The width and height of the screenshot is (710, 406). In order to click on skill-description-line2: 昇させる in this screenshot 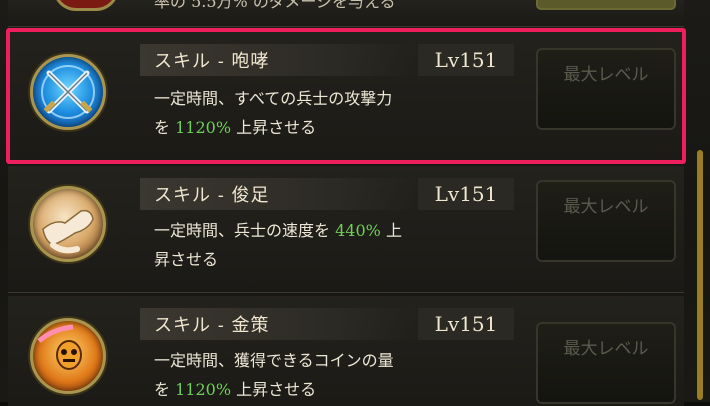, I will do `click(186, 259)`.